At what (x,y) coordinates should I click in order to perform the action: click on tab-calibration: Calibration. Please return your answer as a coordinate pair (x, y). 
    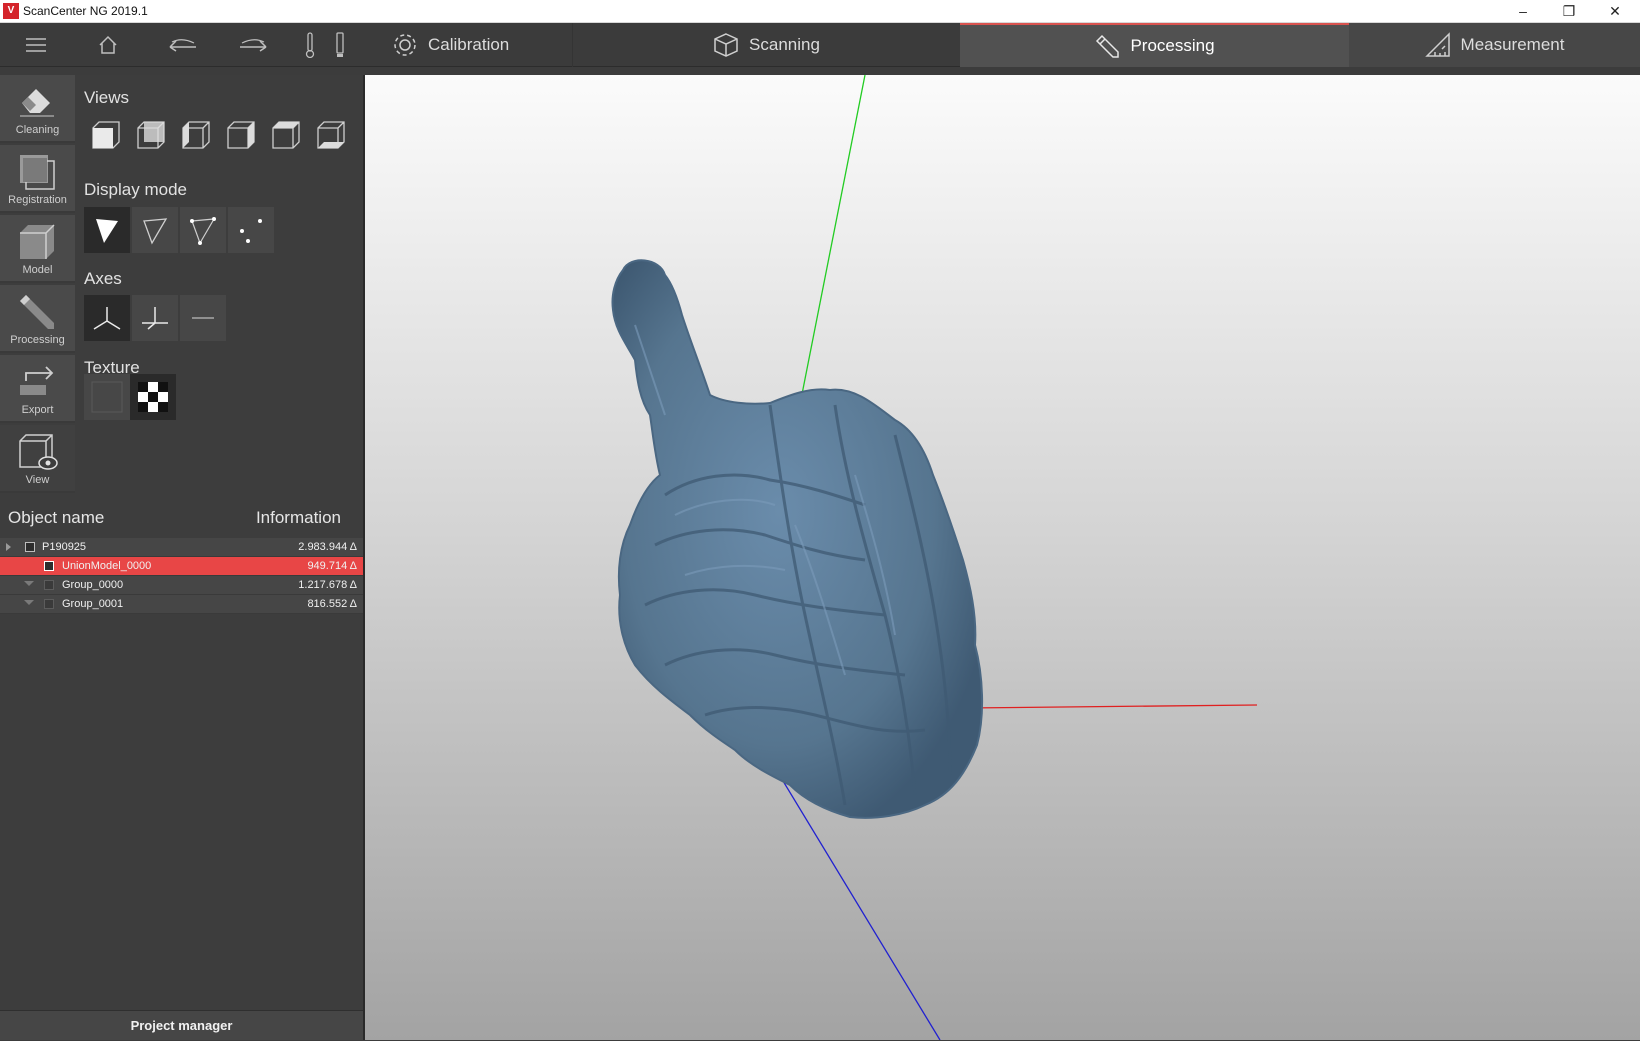
    Looking at the image, I should click on (482, 45).